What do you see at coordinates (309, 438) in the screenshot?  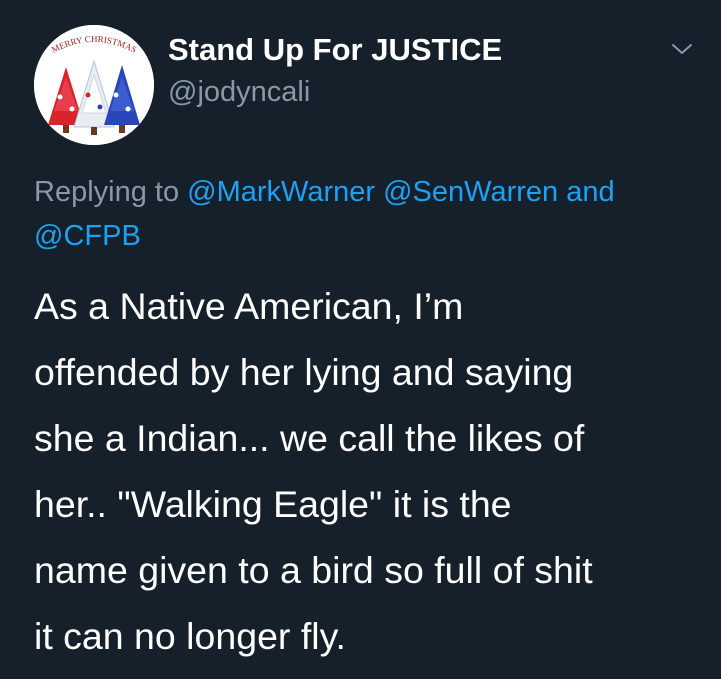 I see `tweet-text-line: she a Indian... we call the likes of` at bounding box center [309, 438].